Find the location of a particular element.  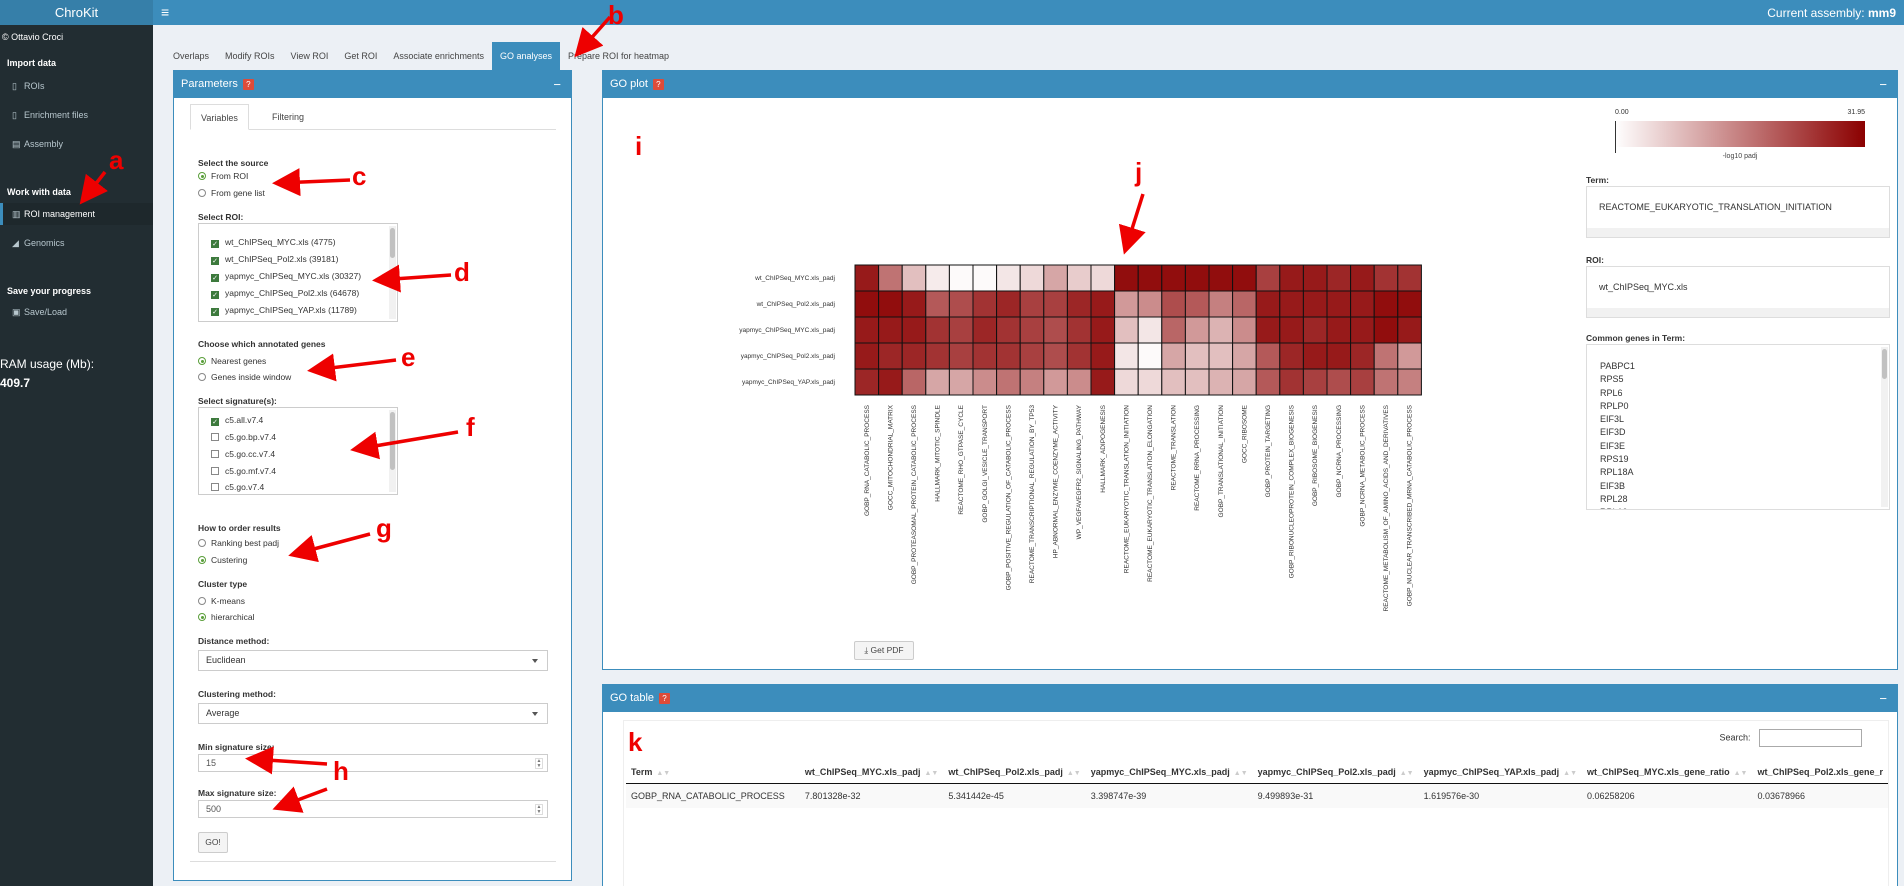

signature-item: c5.go.v7.4 is located at coordinates (237, 487).